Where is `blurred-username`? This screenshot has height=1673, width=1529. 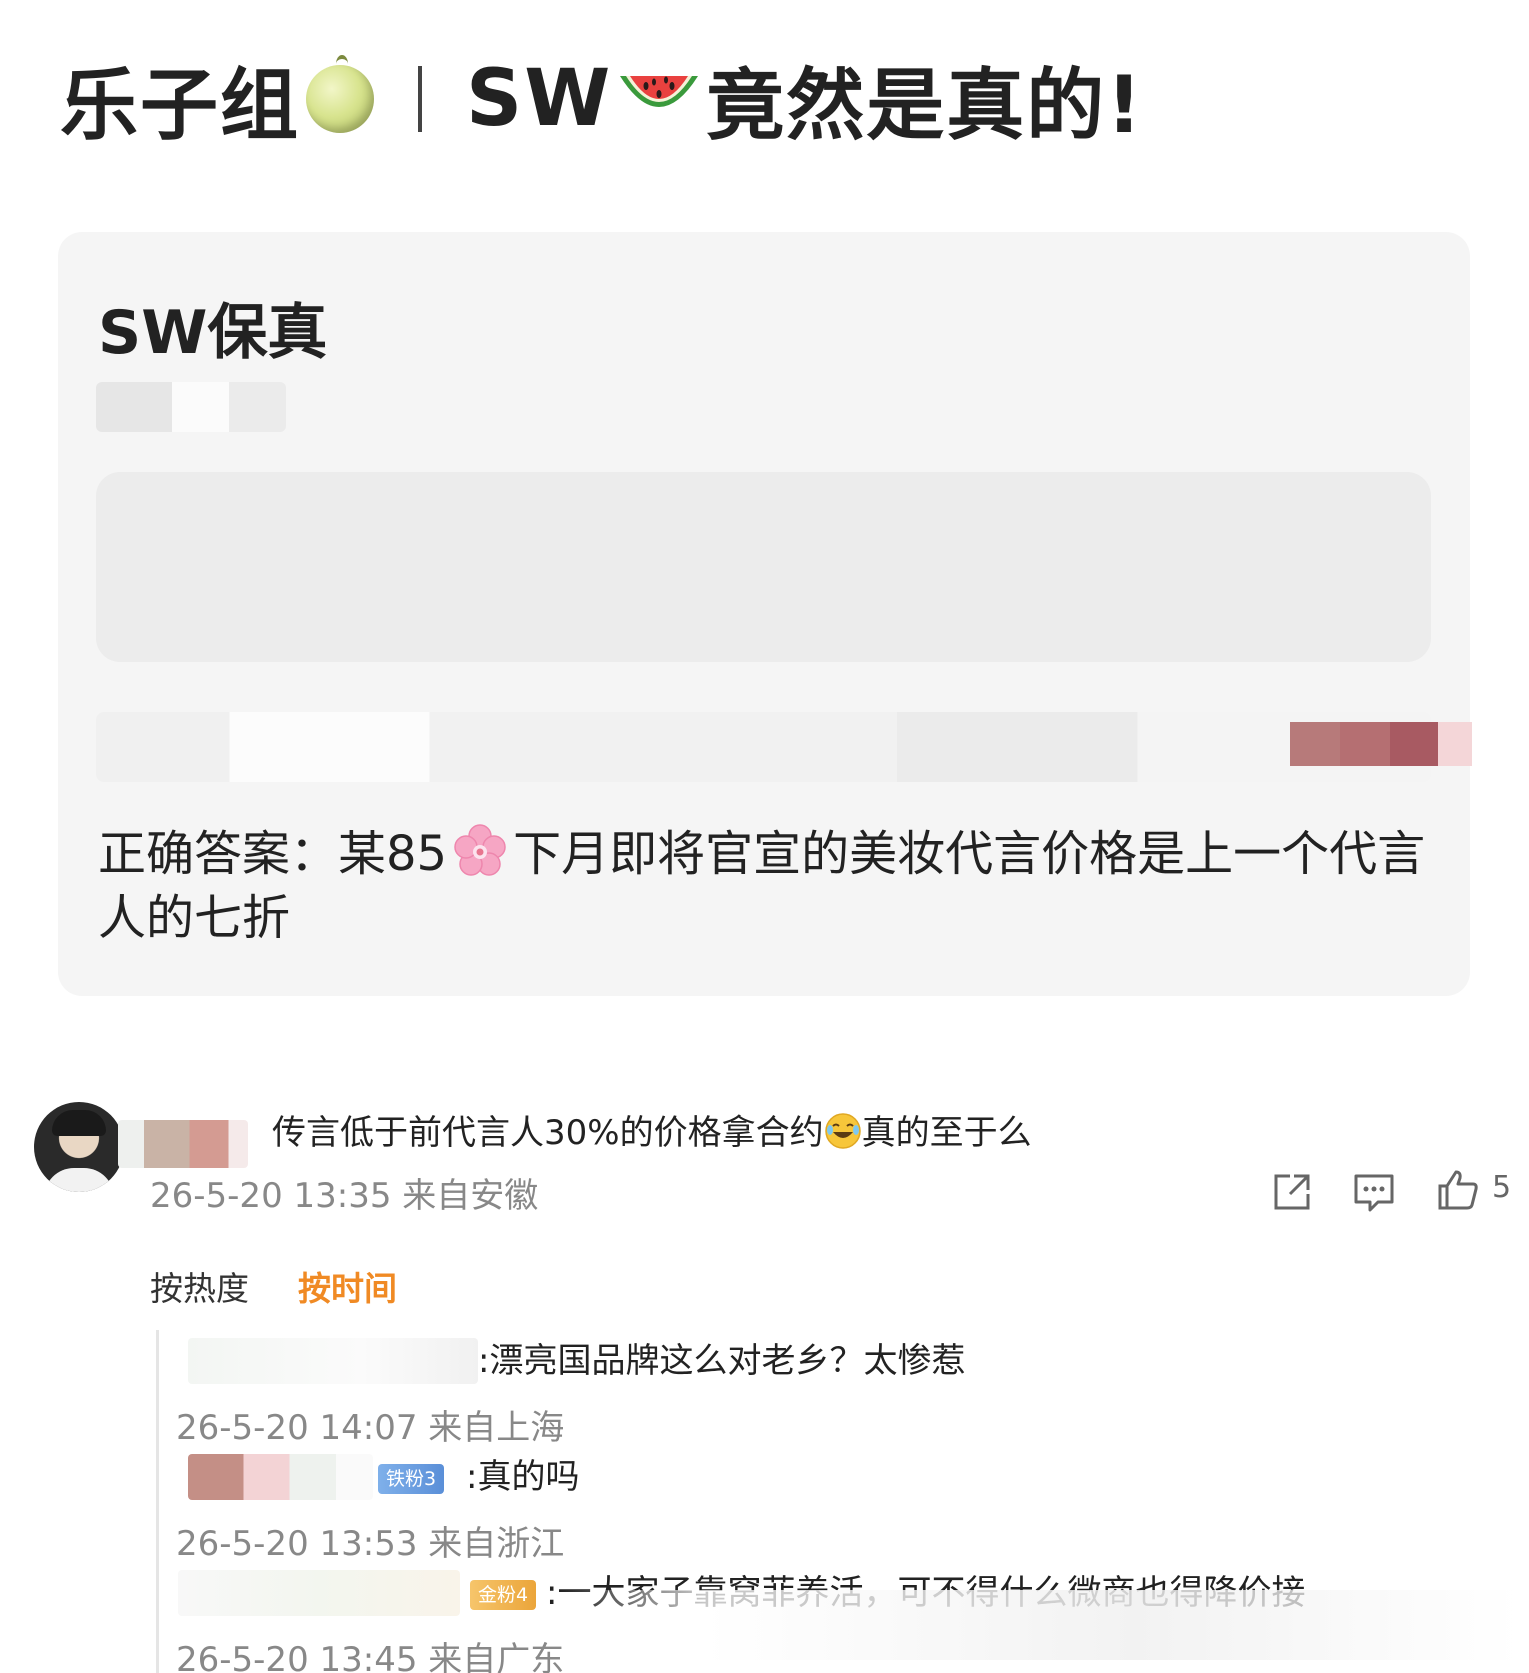 blurred-username is located at coordinates (183, 1144).